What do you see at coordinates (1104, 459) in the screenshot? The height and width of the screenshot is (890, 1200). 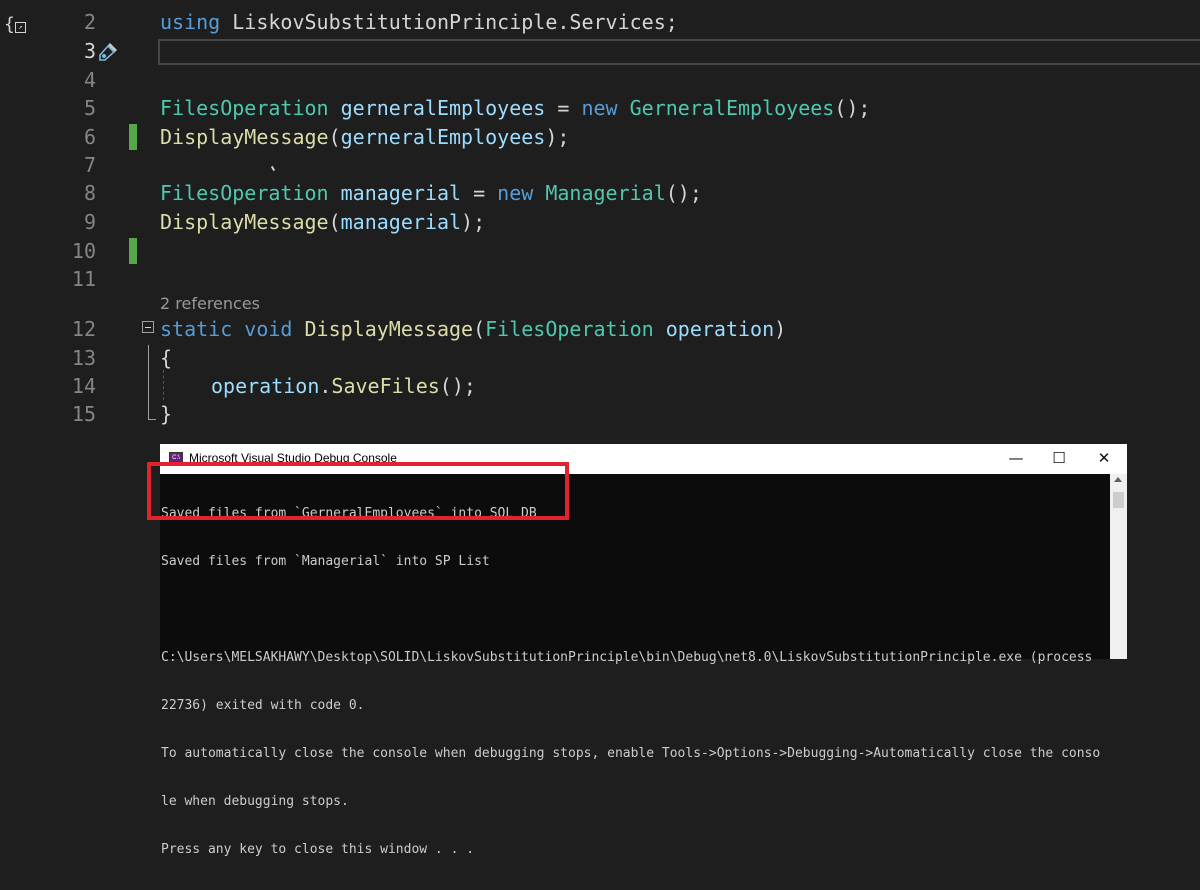 I see `close-button: ✕` at bounding box center [1104, 459].